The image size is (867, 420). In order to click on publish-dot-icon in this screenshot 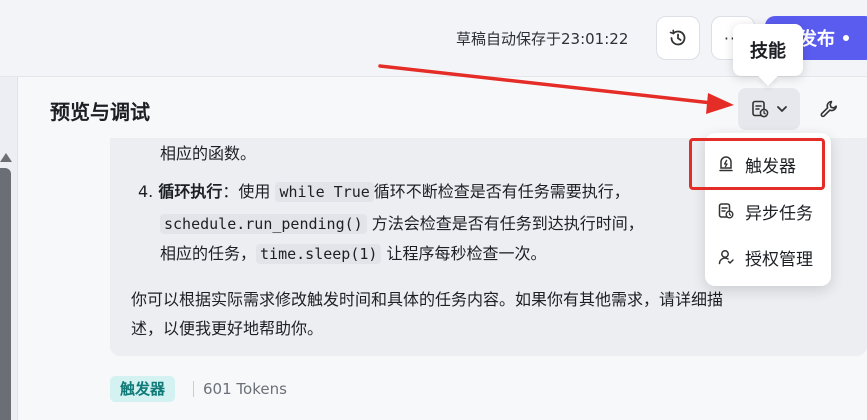, I will do `click(846, 38)`.